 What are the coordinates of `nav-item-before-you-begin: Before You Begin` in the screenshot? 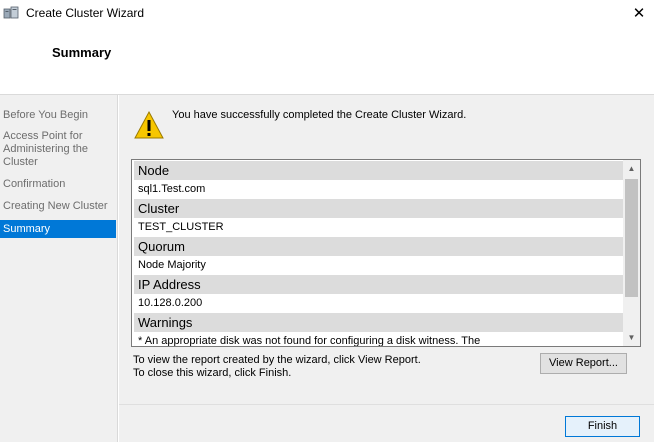 It's located at (58, 115).